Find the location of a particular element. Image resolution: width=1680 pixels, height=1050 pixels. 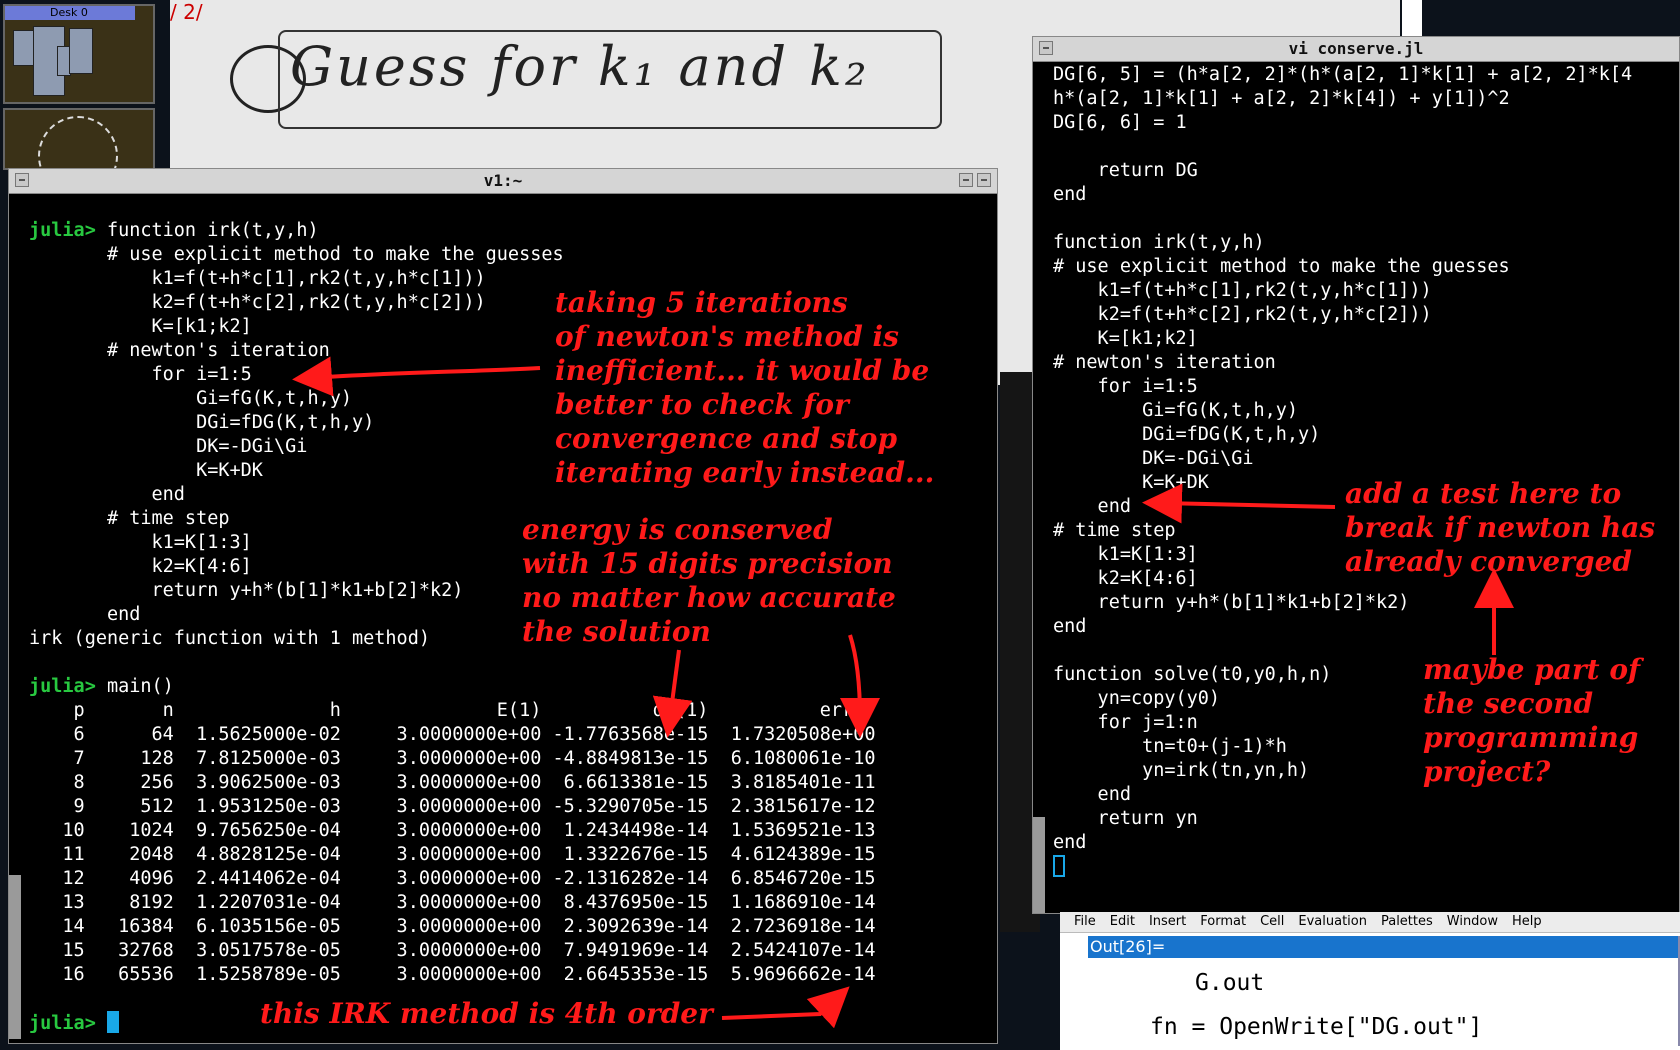

menu-item-format: Format is located at coordinates (1223, 921).